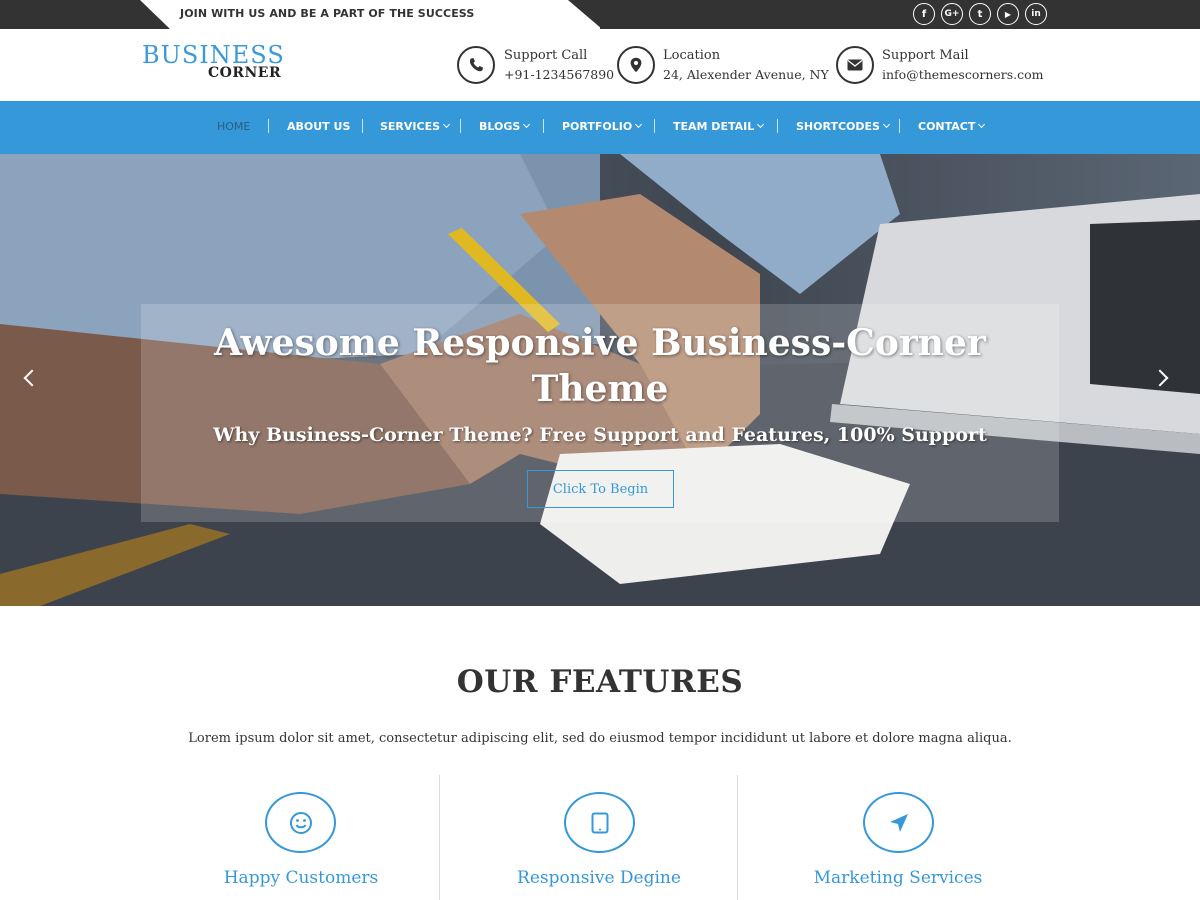  What do you see at coordinates (600, 489) in the screenshot?
I see `click-to-begin-button: Click To Begin` at bounding box center [600, 489].